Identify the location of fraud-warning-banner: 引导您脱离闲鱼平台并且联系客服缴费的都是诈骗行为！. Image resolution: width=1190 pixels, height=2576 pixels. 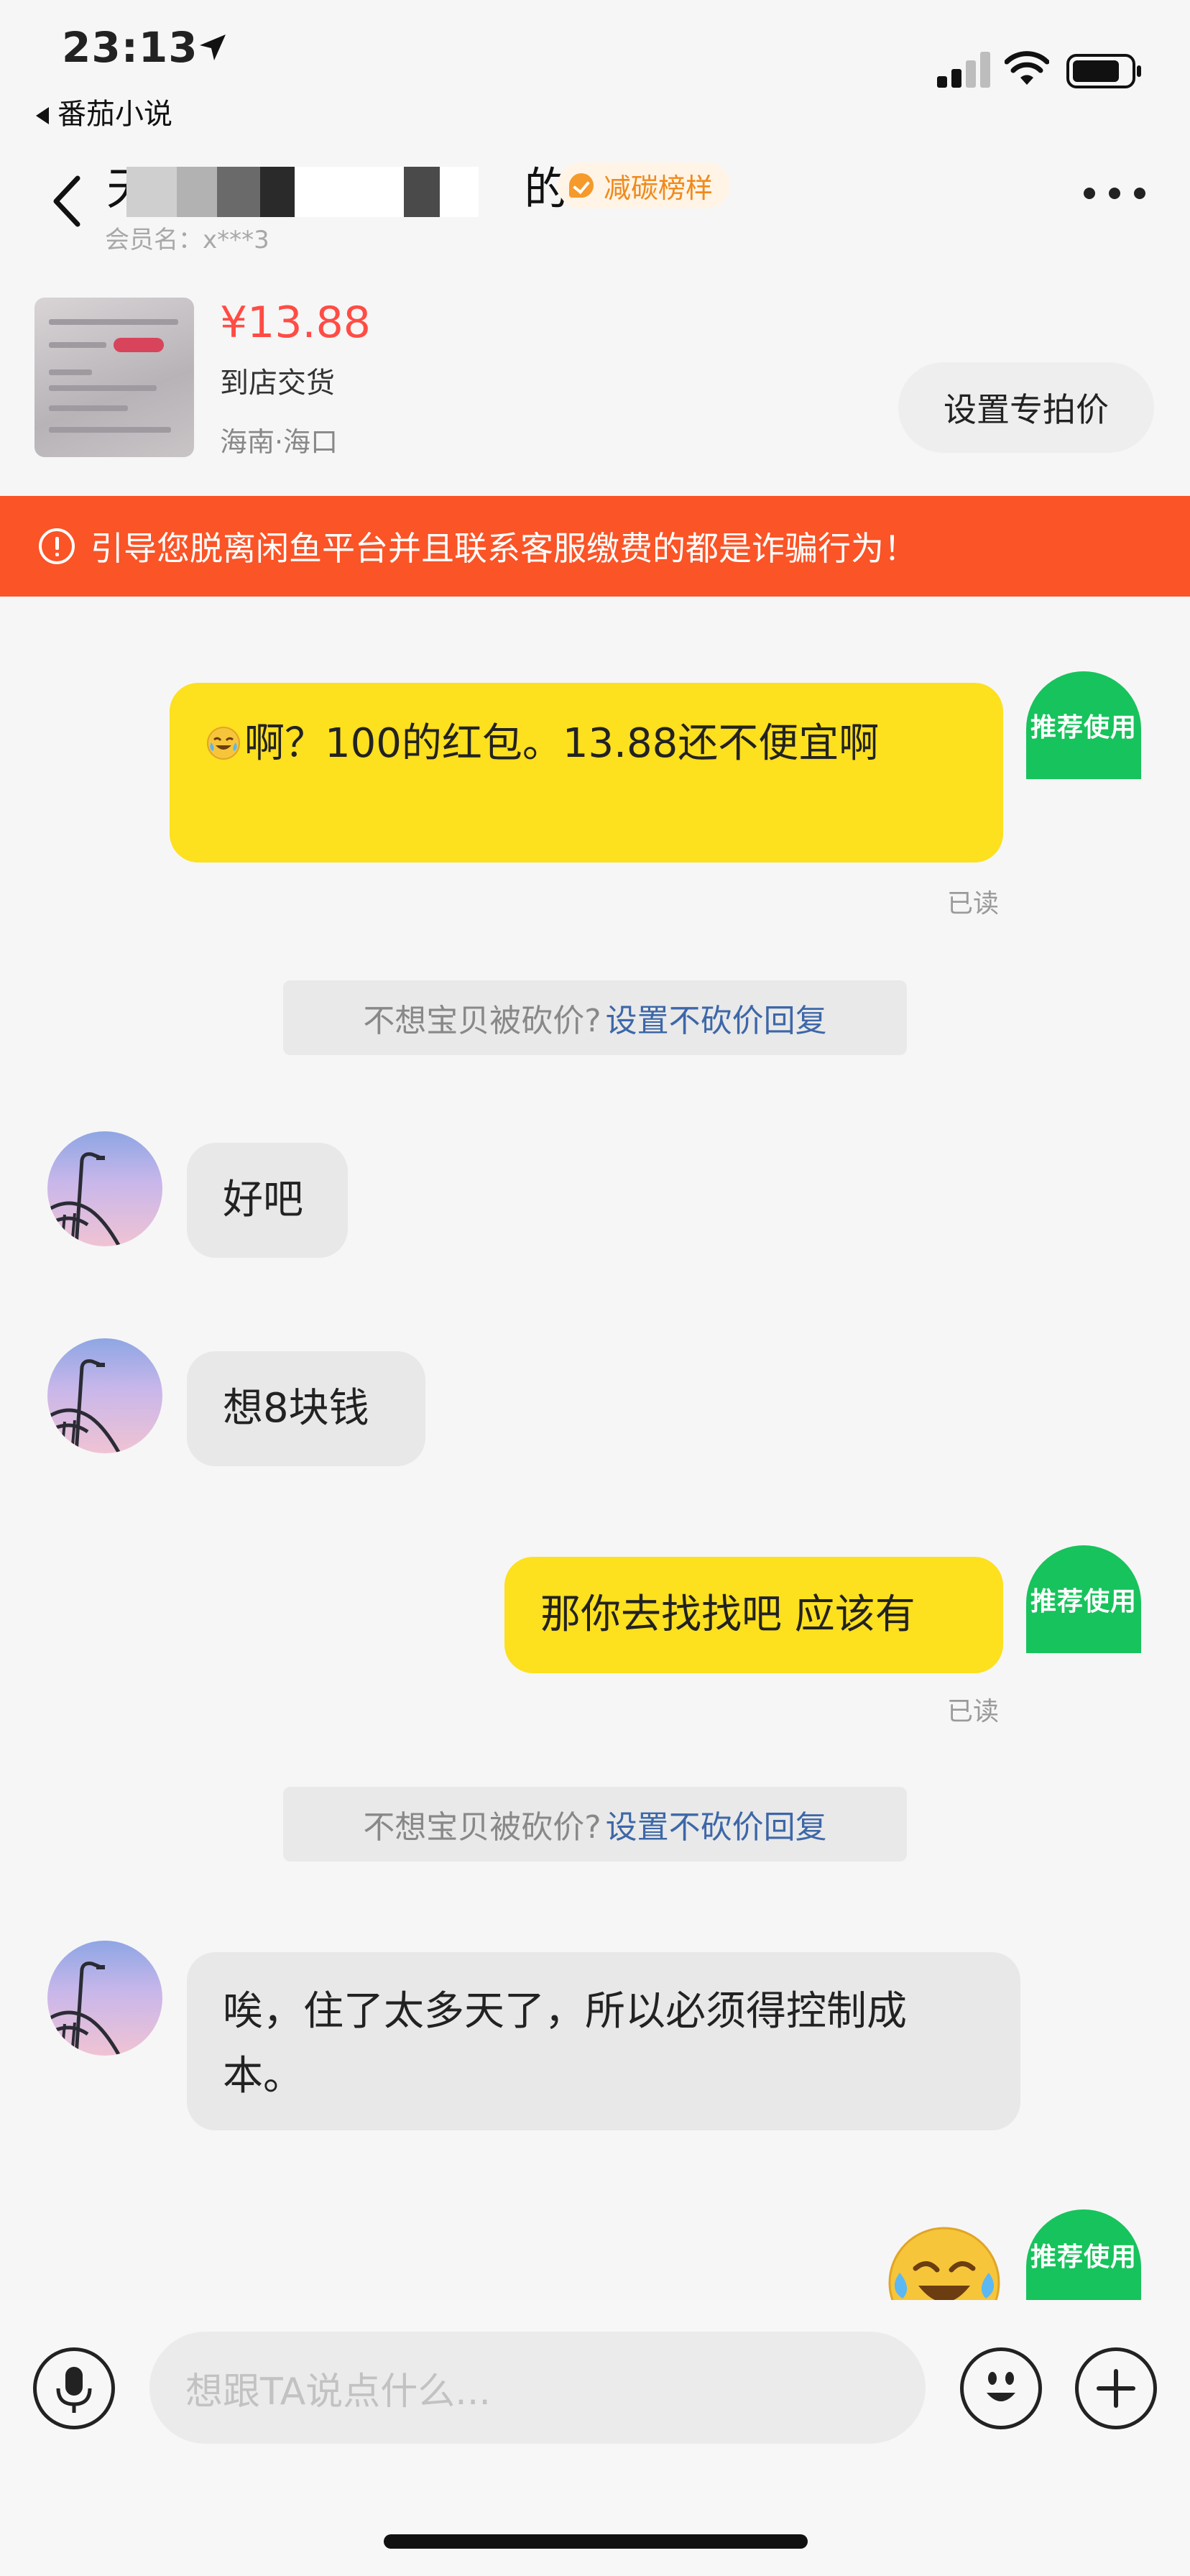
(595, 546).